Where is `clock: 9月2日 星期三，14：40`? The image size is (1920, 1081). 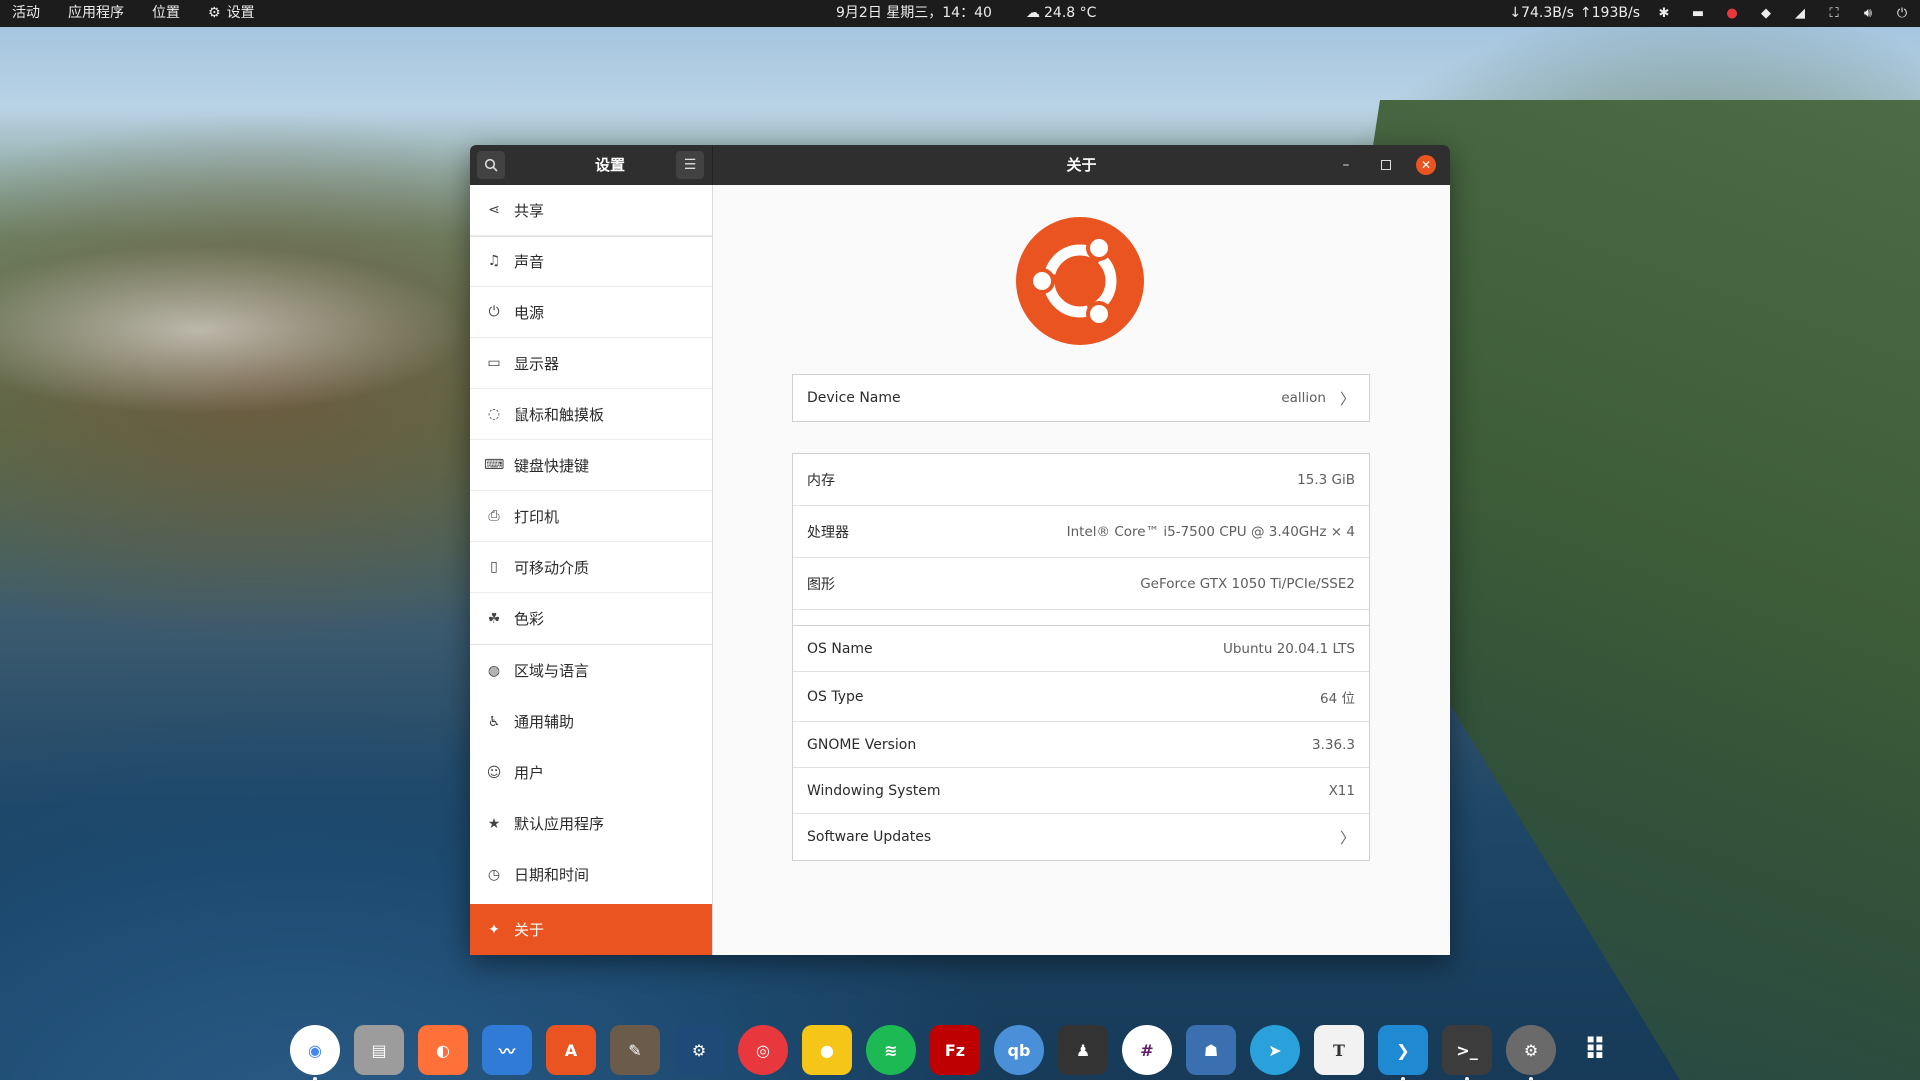
clock: 9月2日 星期三，14：40 is located at coordinates (914, 13).